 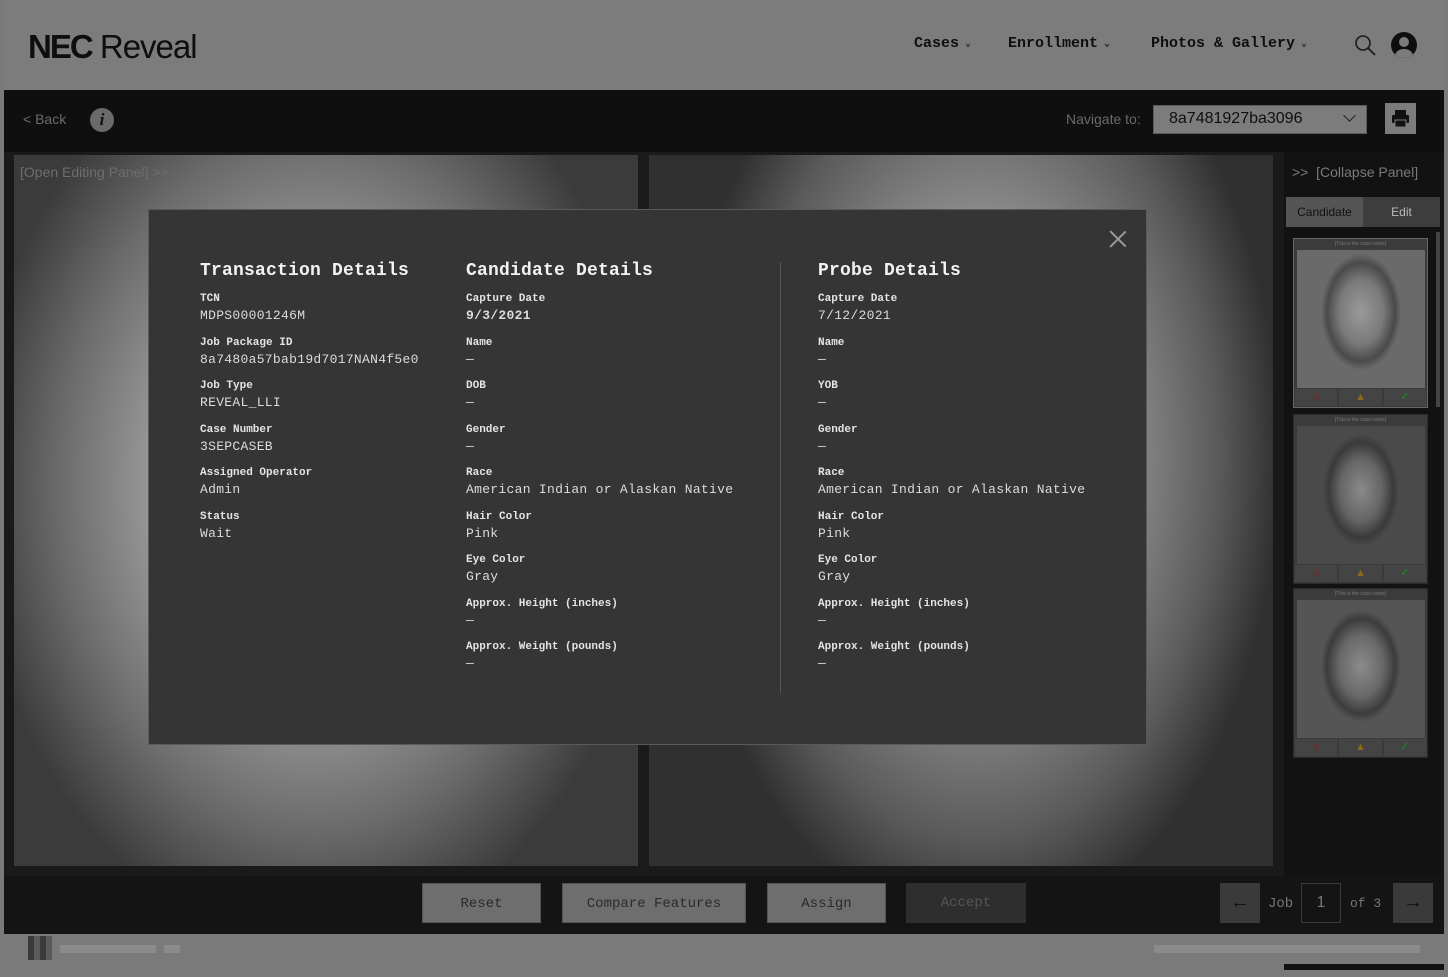 I want to click on candidate-details-title: Candidate Details, so click(x=560, y=271).